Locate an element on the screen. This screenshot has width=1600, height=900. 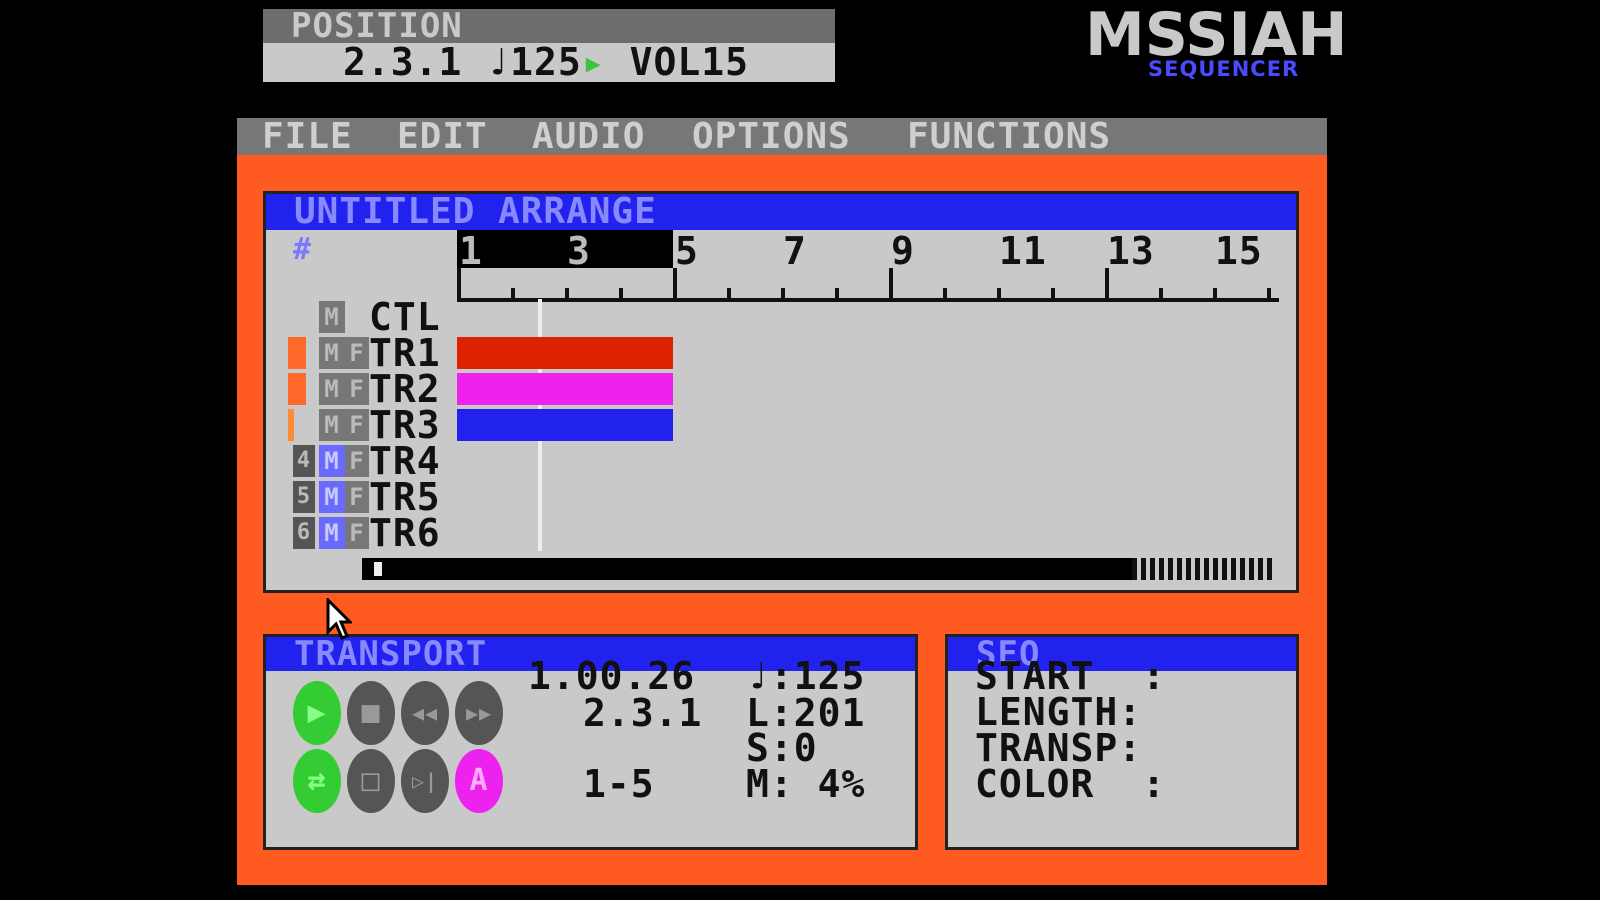
menu-bar: FILE EDIT AUDIO OPTIONS FUNCTIONS is located at coordinates (782, 136).